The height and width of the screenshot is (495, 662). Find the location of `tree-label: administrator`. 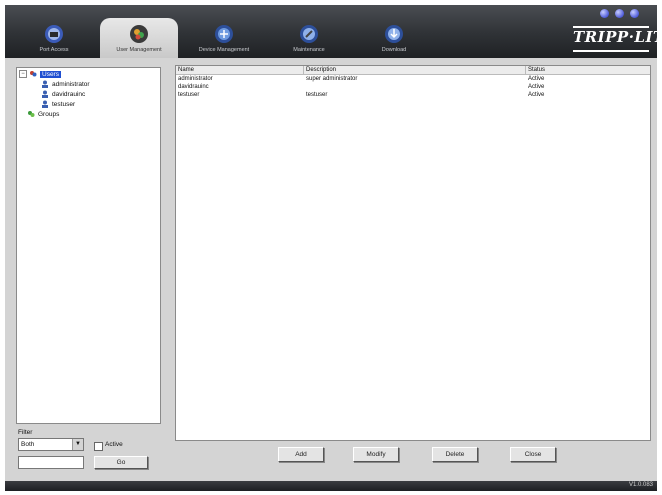

tree-label: administrator is located at coordinates (71, 84).